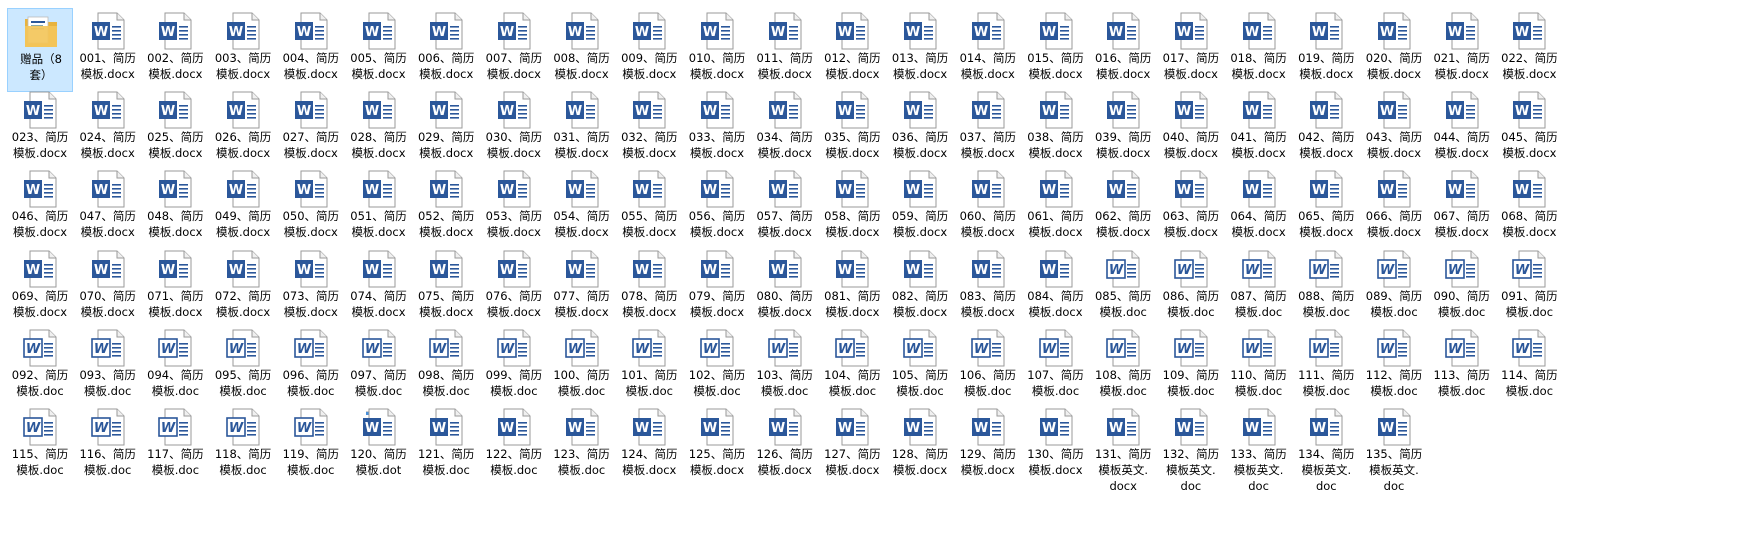 The height and width of the screenshot is (559, 1742). Describe the element at coordinates (446, 367) in the screenshot. I see `file-item: W 098、简历 模板.doc` at that location.